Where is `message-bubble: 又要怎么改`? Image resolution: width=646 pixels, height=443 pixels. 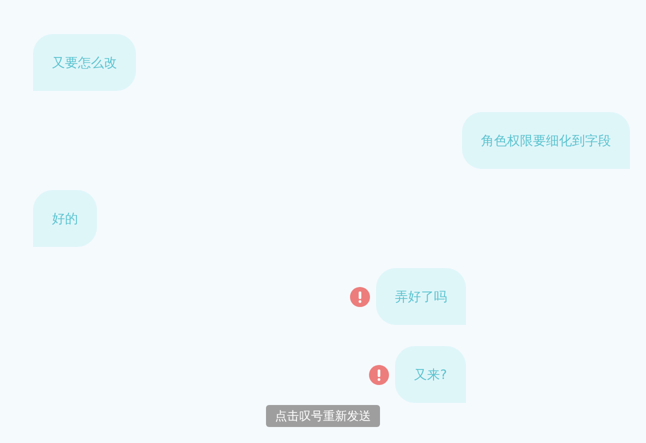
message-bubble: 又要怎么改 is located at coordinates (84, 62).